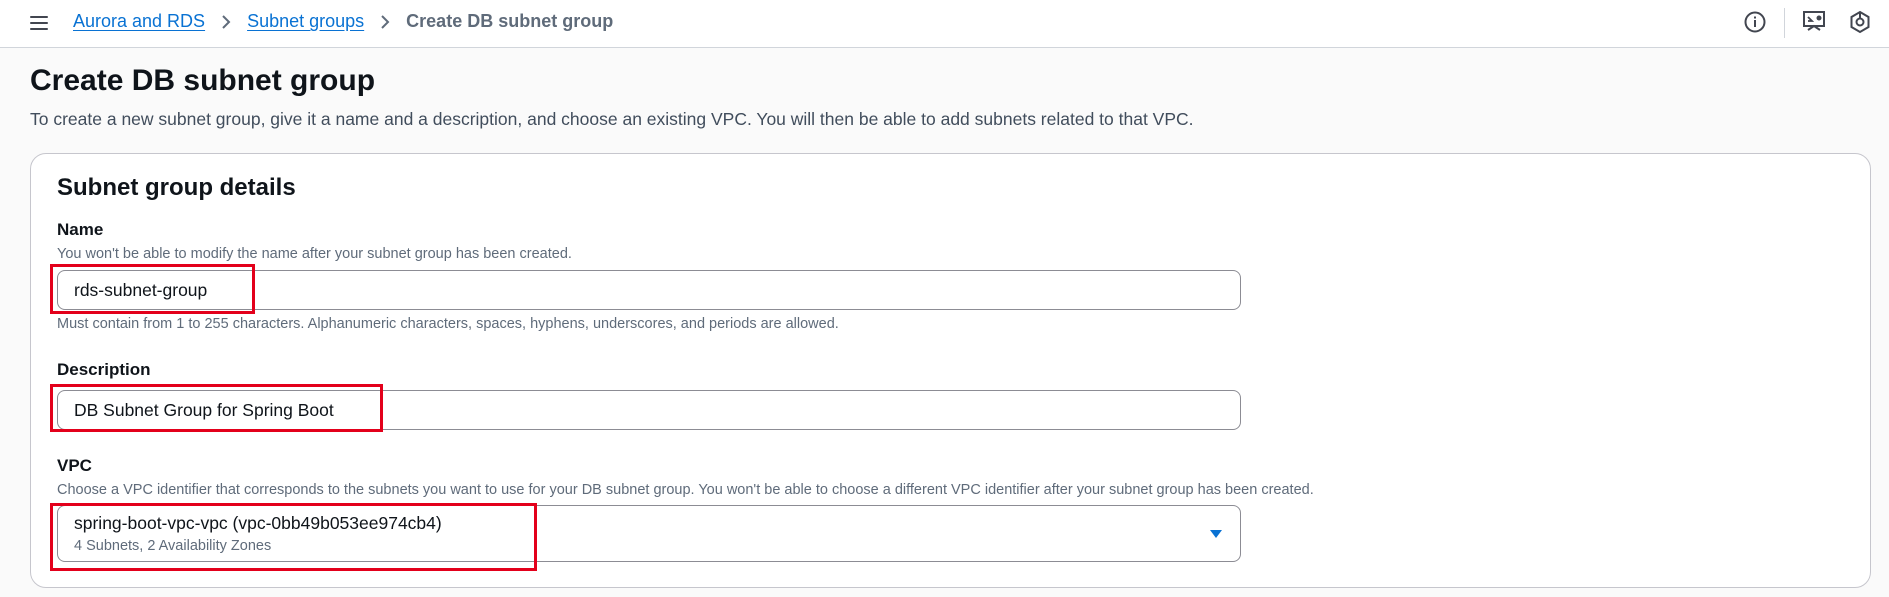 This screenshot has height=597, width=1889. I want to click on info-icon, so click(1756, 23).